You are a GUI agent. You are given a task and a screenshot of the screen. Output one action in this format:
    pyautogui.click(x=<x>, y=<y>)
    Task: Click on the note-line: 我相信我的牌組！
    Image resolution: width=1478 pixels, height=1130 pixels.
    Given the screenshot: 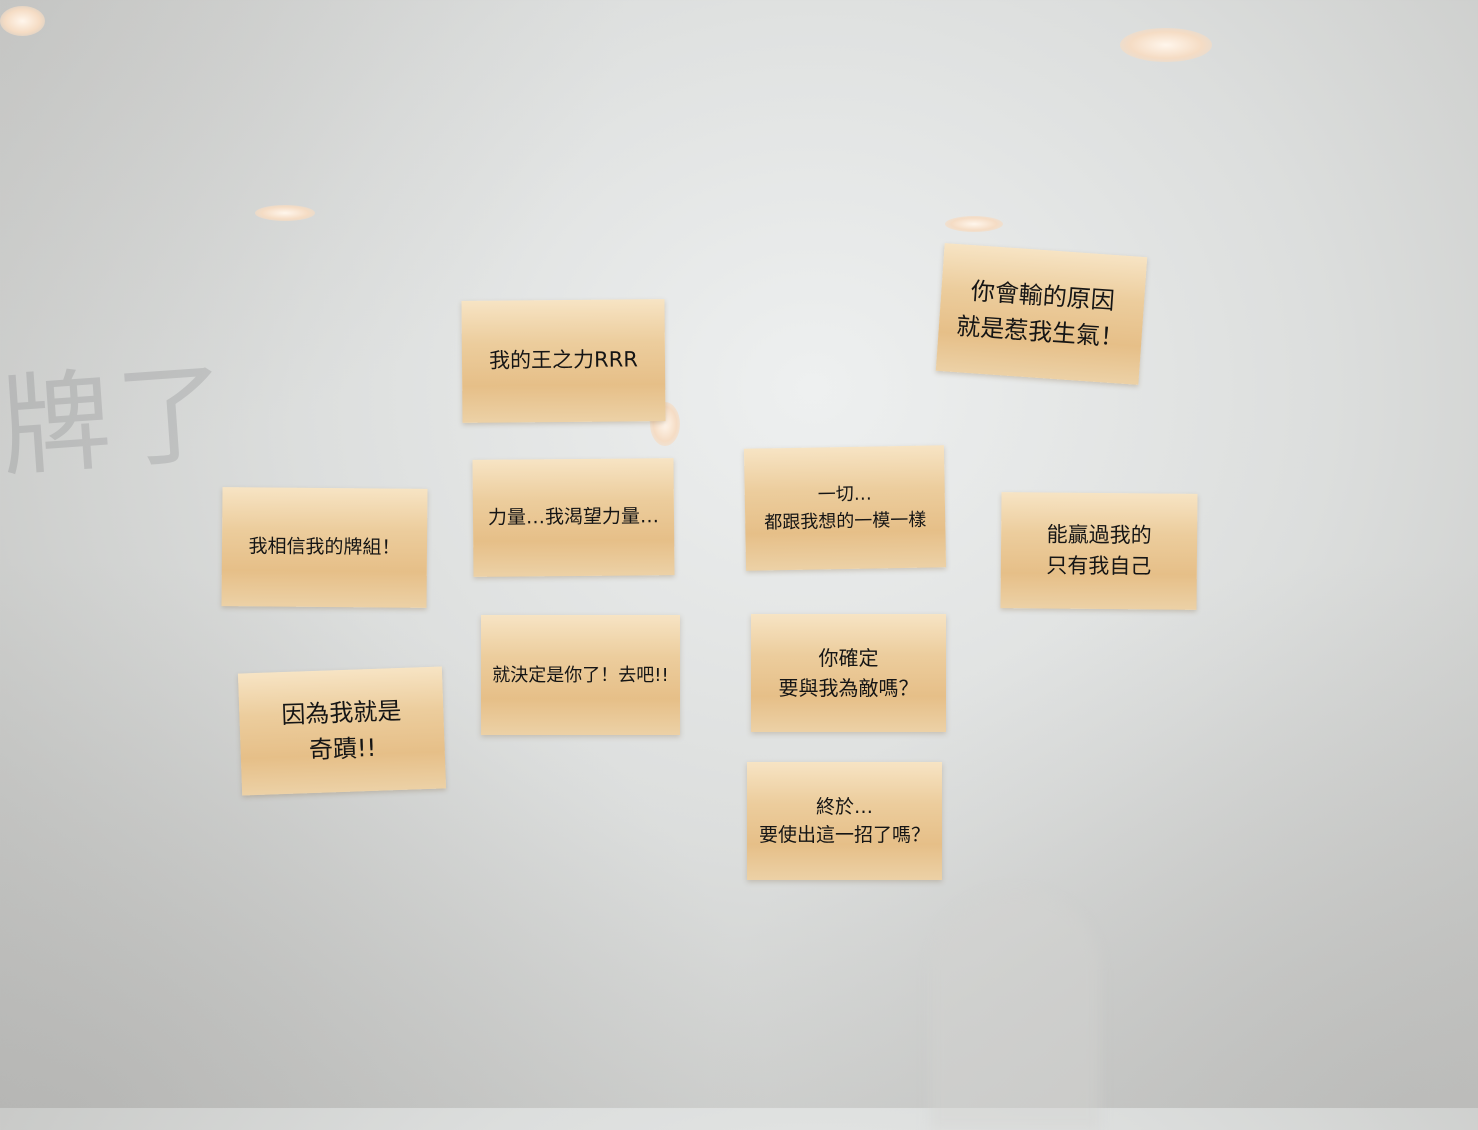 What is the action you would take?
    pyautogui.click(x=324, y=547)
    